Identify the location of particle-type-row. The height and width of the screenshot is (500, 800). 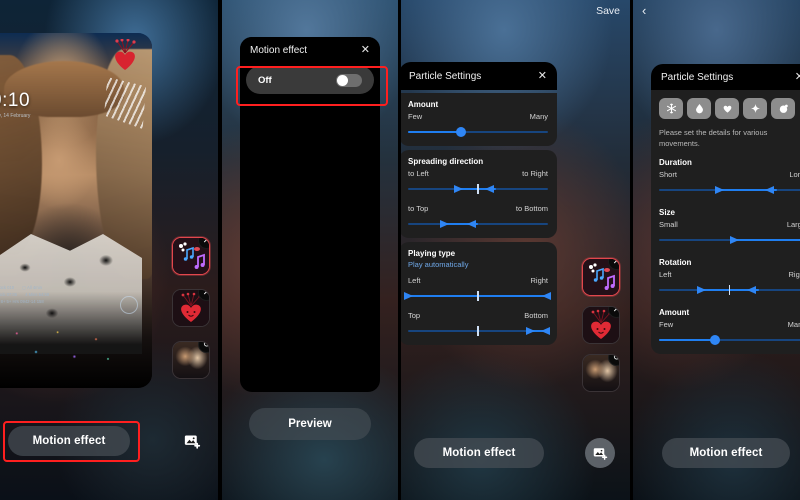
(729, 106).